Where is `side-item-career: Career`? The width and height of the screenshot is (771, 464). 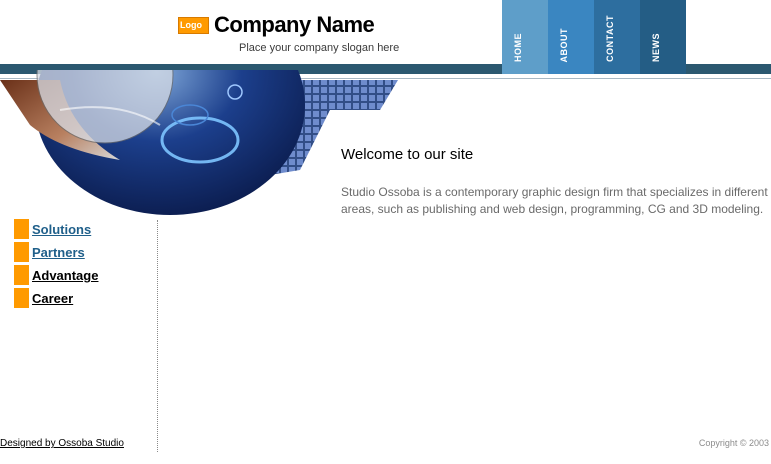
side-item-career: Career is located at coordinates (84, 299).